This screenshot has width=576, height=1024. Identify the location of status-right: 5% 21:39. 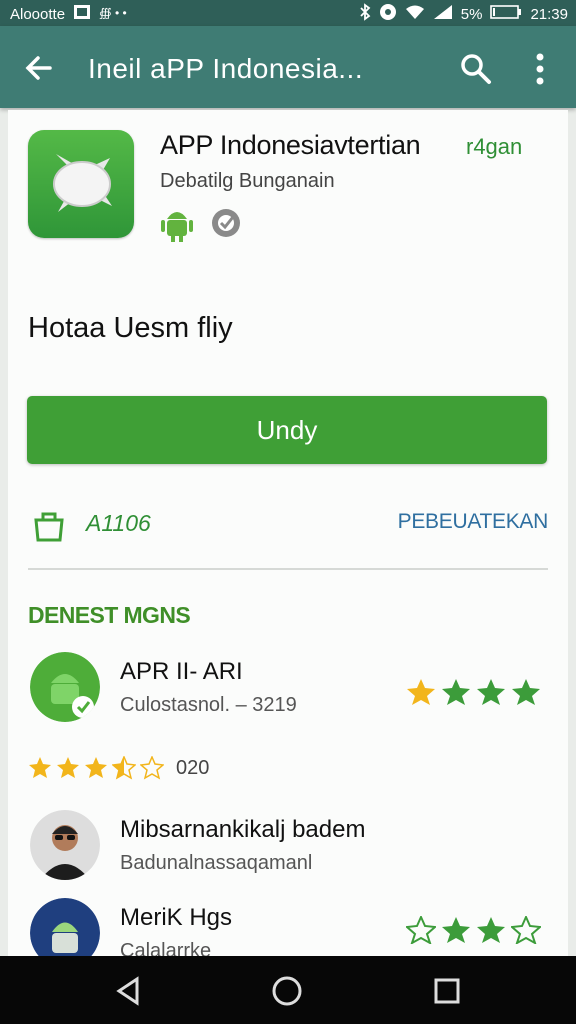
(463, 14).